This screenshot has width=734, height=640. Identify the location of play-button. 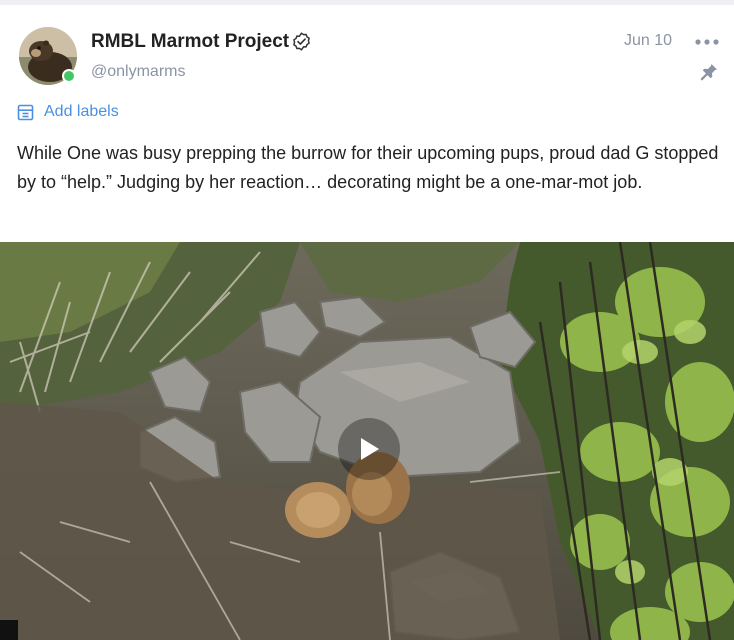
(369, 449).